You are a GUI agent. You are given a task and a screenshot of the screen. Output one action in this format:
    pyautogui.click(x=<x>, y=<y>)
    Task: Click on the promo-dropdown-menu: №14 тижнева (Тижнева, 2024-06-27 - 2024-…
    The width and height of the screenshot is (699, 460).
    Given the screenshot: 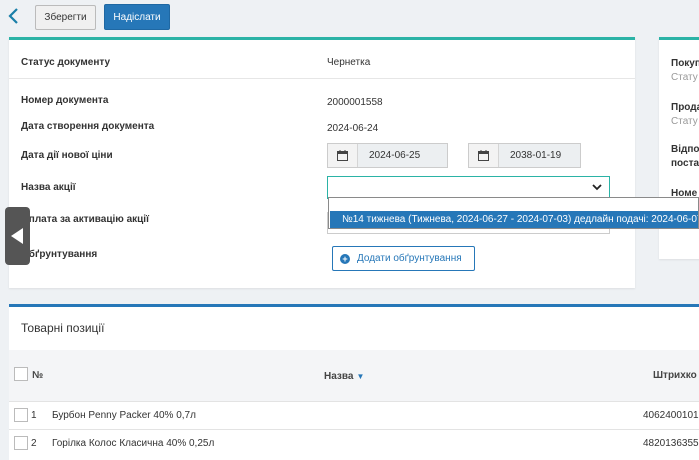 What is the action you would take?
    pyautogui.click(x=513, y=213)
    